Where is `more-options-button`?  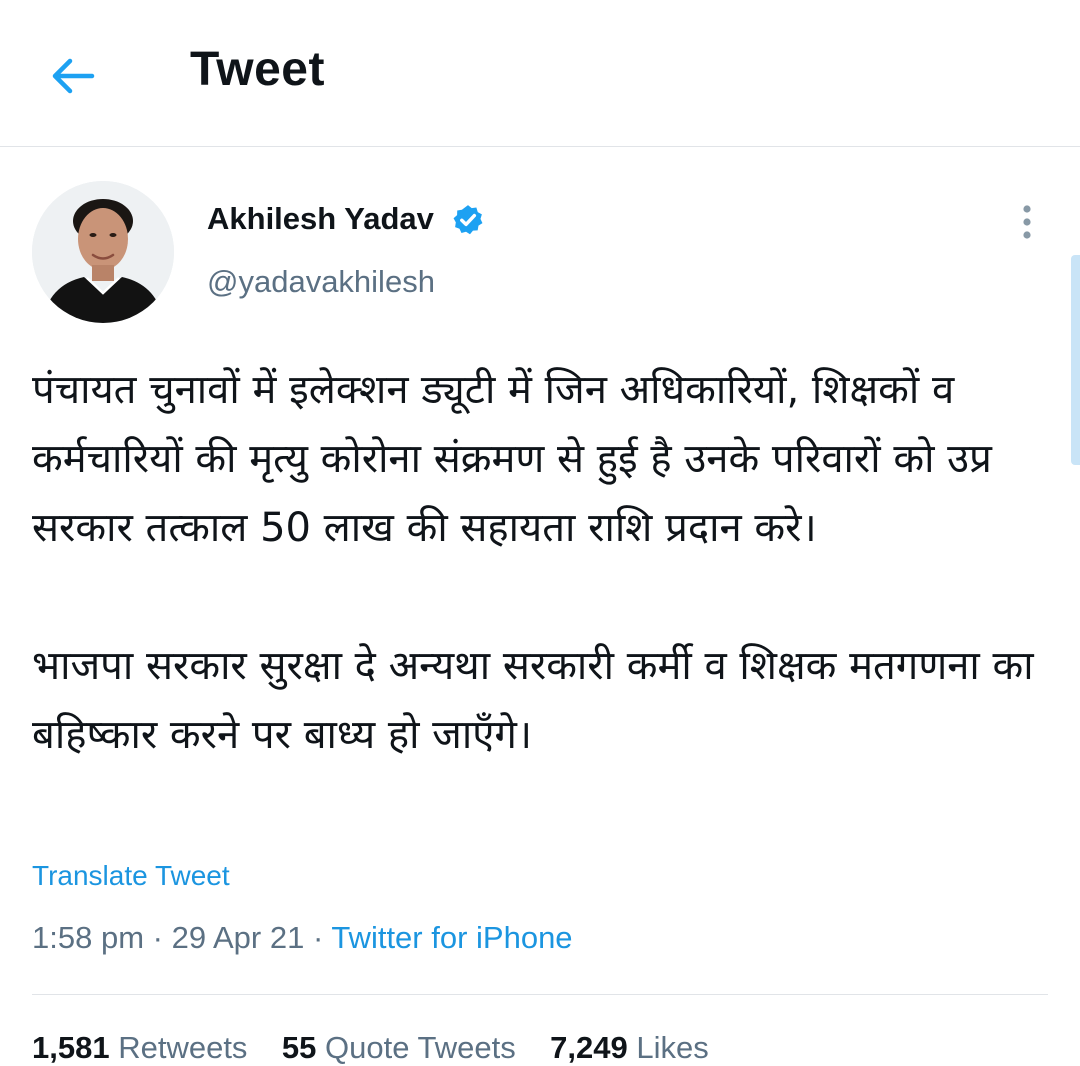 more-options-button is located at coordinates (1027, 222).